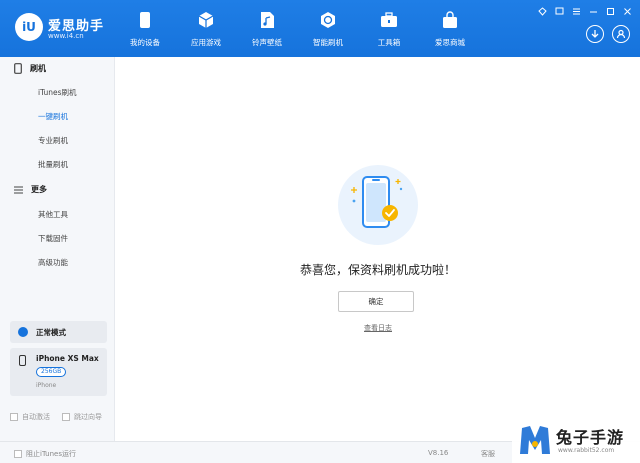  What do you see at coordinates (627, 11) in the screenshot?
I see `close-icon` at bounding box center [627, 11].